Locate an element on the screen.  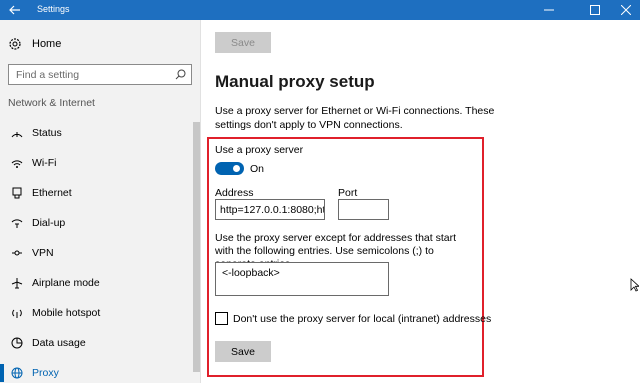
sidebar-item-proxy: Proxy is located at coordinates (96, 373).